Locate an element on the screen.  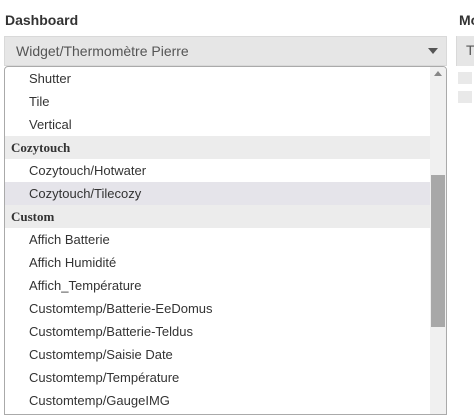
group-custom: Custom is located at coordinates (217, 216).